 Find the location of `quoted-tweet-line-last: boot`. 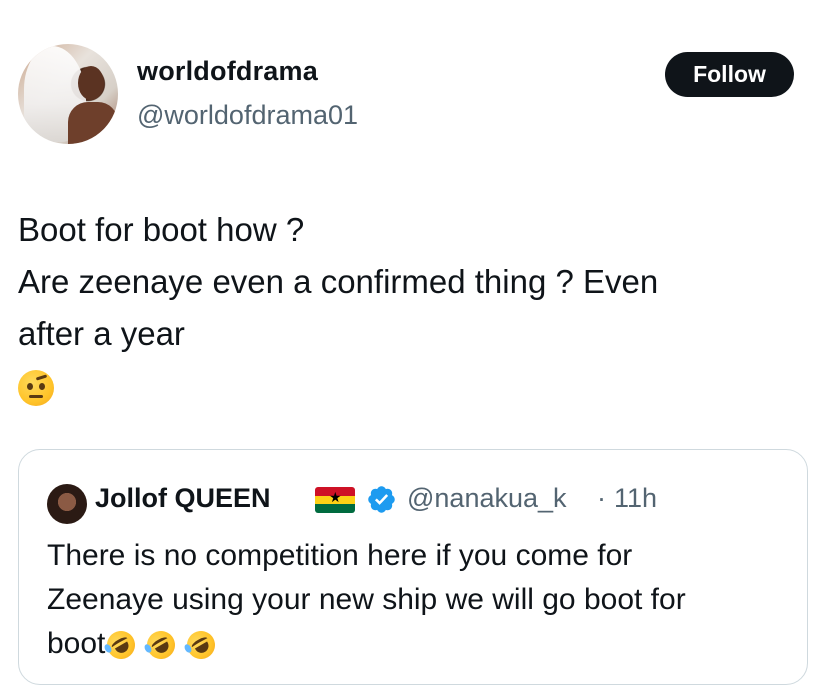

quoted-tweet-line-last: boot is located at coordinates (422, 644).